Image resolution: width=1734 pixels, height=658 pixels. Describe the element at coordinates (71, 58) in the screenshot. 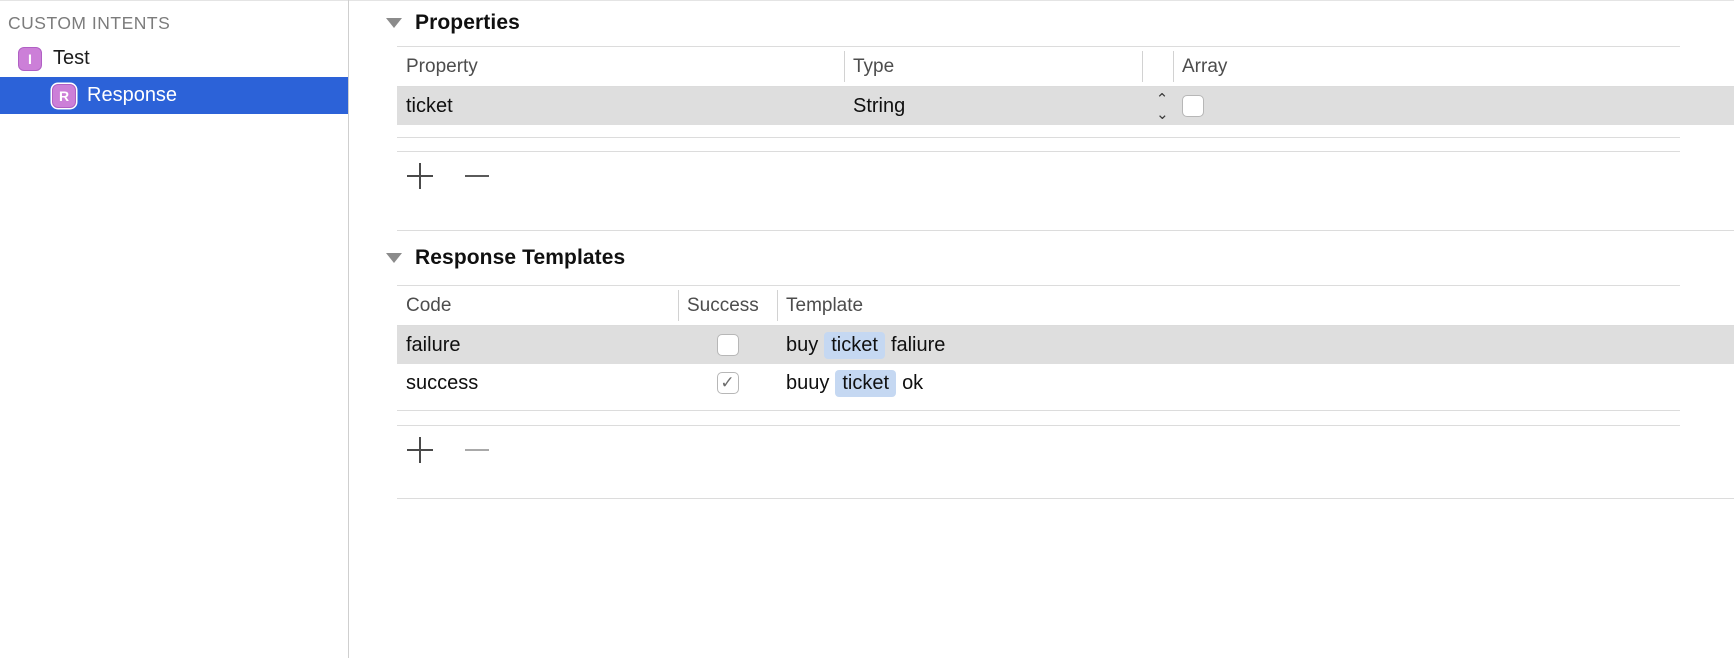

I see `sidebar-item-label: Test` at that location.